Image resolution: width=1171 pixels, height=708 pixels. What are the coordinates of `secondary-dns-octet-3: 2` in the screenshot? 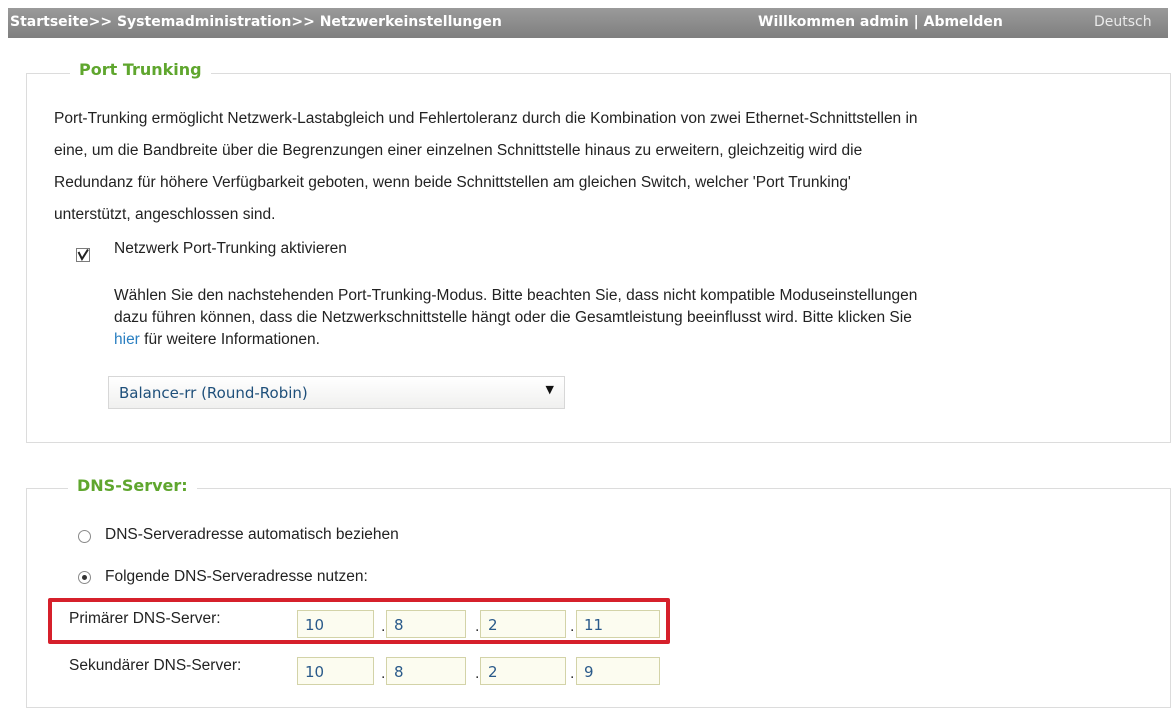 It's located at (523, 671).